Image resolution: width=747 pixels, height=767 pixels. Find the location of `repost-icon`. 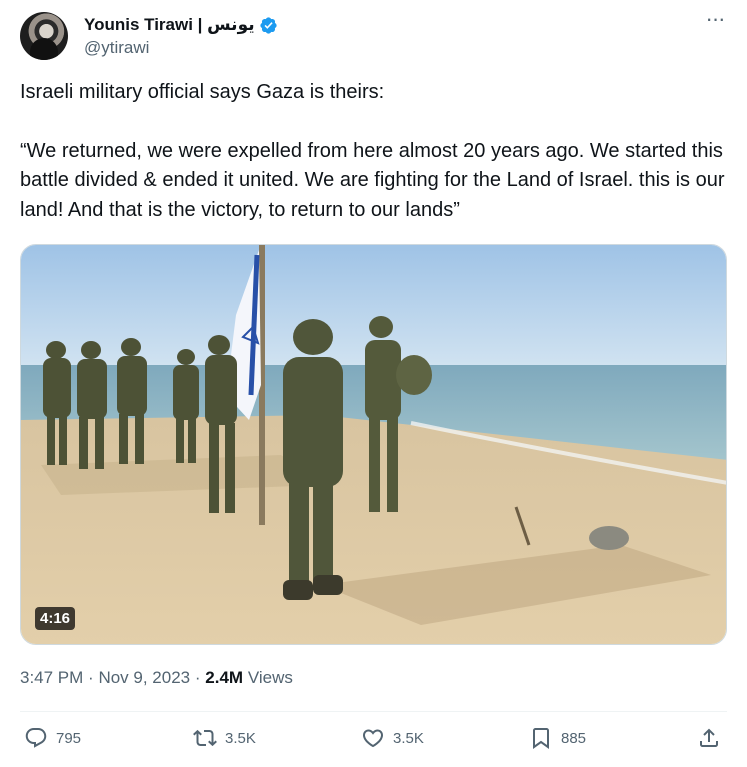

repost-icon is located at coordinates (205, 738).